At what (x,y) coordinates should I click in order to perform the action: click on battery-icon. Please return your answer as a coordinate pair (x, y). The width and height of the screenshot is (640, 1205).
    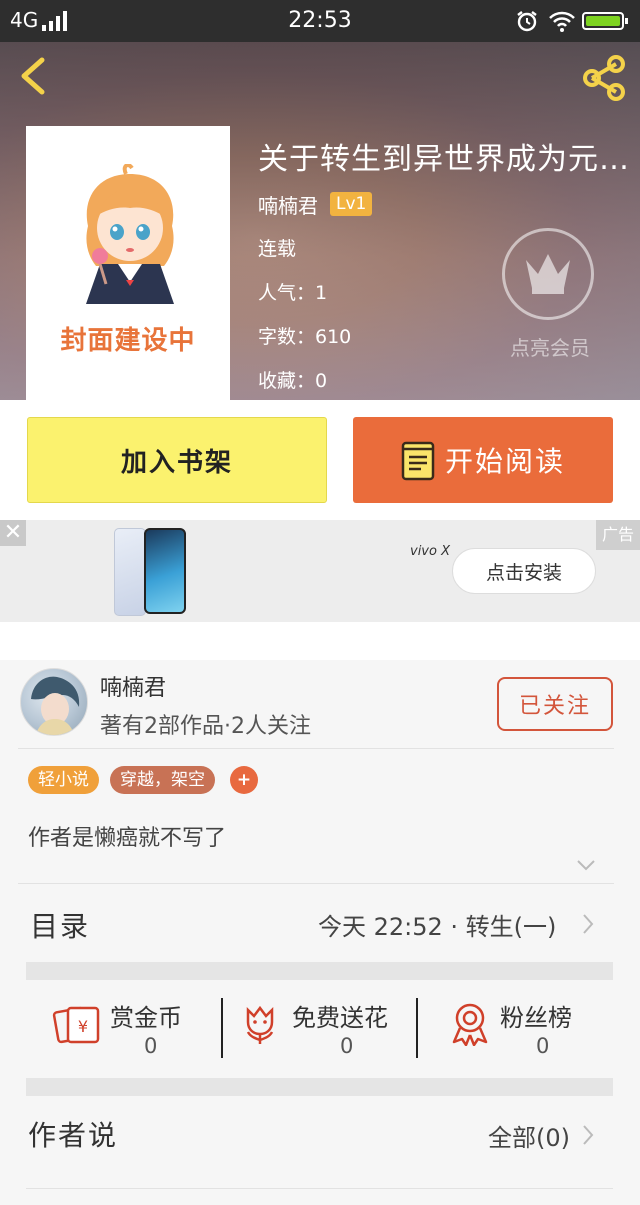
    Looking at the image, I should click on (605, 21).